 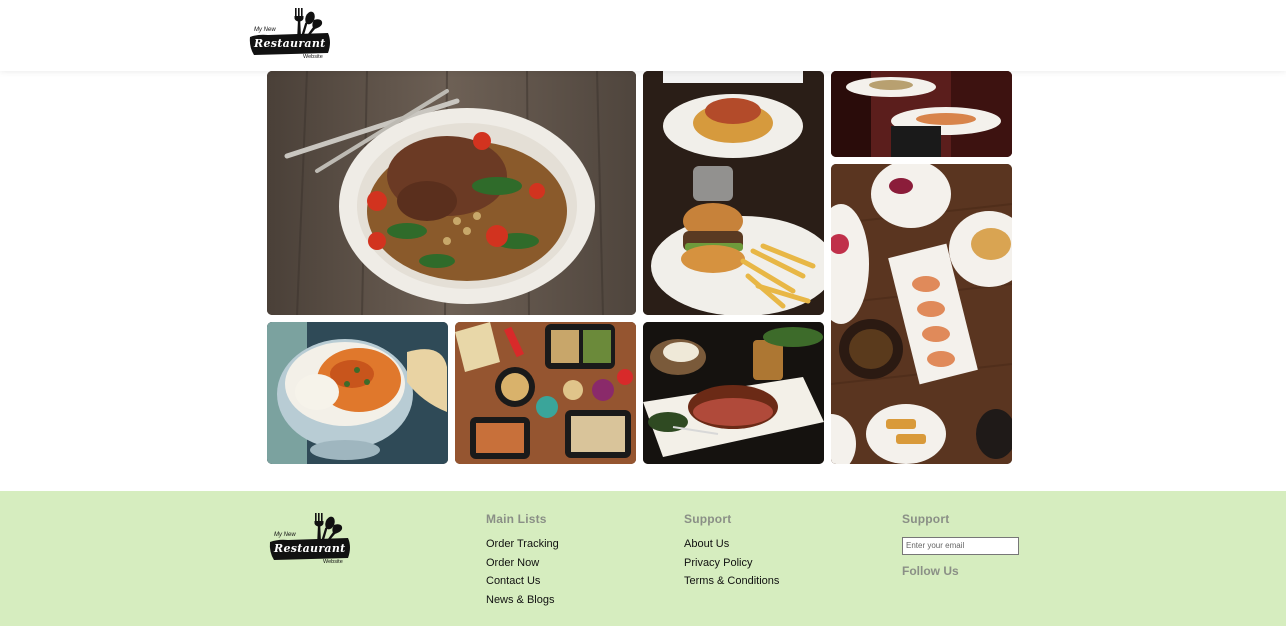 I want to click on steak-potato-image, so click(x=733, y=393).